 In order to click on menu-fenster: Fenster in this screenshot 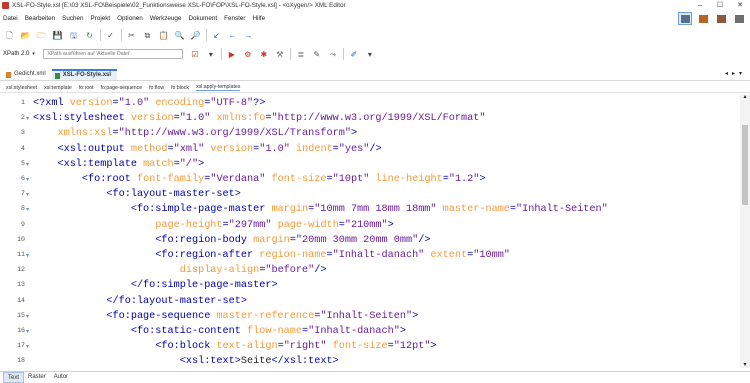, I will do `click(234, 18)`.